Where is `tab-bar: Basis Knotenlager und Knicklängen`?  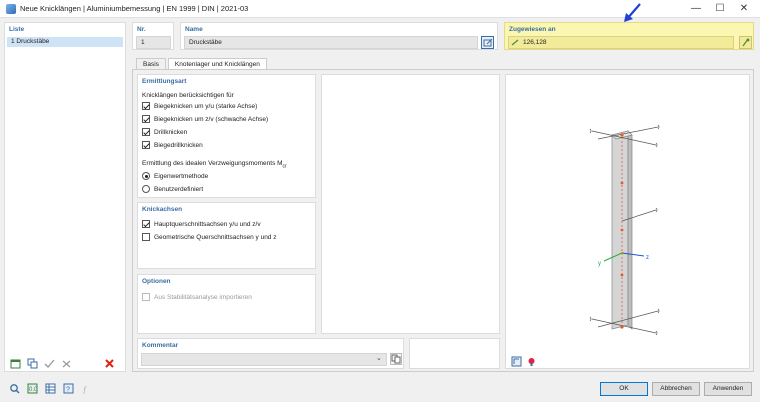 tab-bar: Basis Knotenlager und Knicklängen is located at coordinates (201, 63).